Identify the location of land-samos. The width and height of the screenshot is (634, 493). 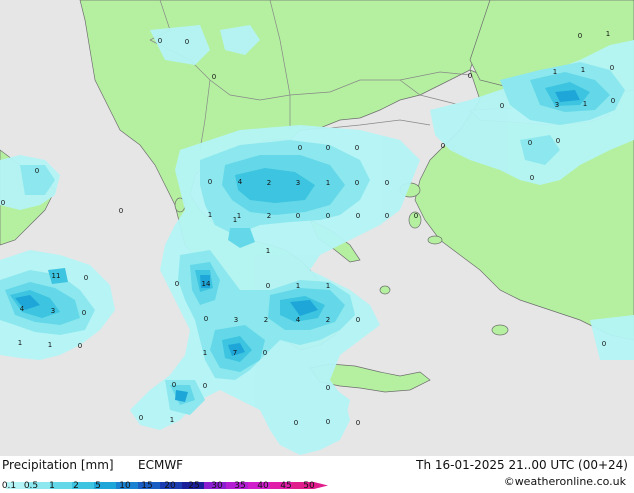
(435, 240).